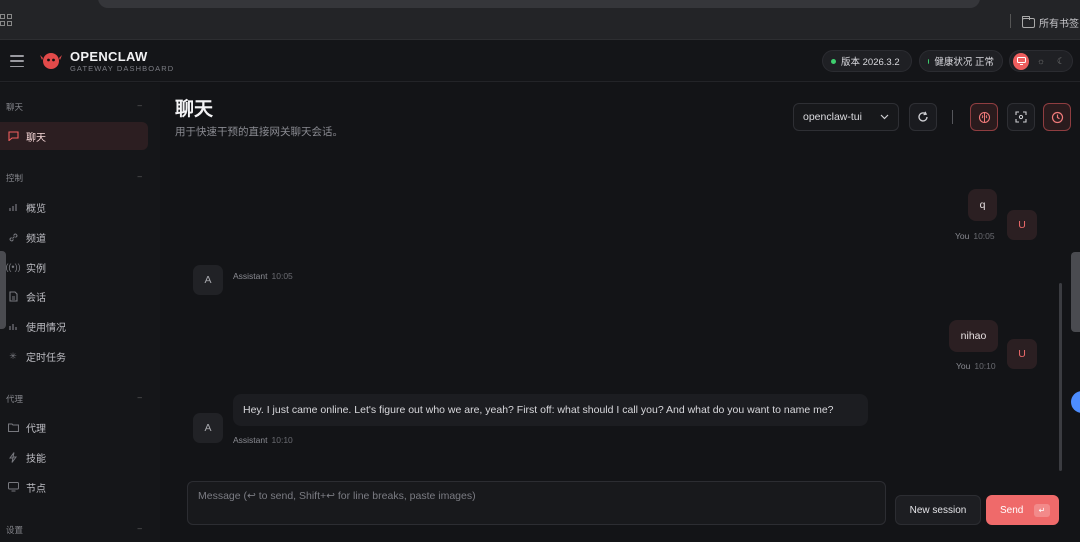 Image resolution: width=1080 pixels, height=542 pixels. What do you see at coordinates (74, 178) in the screenshot?
I see `sidebar-section-control: 控制 –` at bounding box center [74, 178].